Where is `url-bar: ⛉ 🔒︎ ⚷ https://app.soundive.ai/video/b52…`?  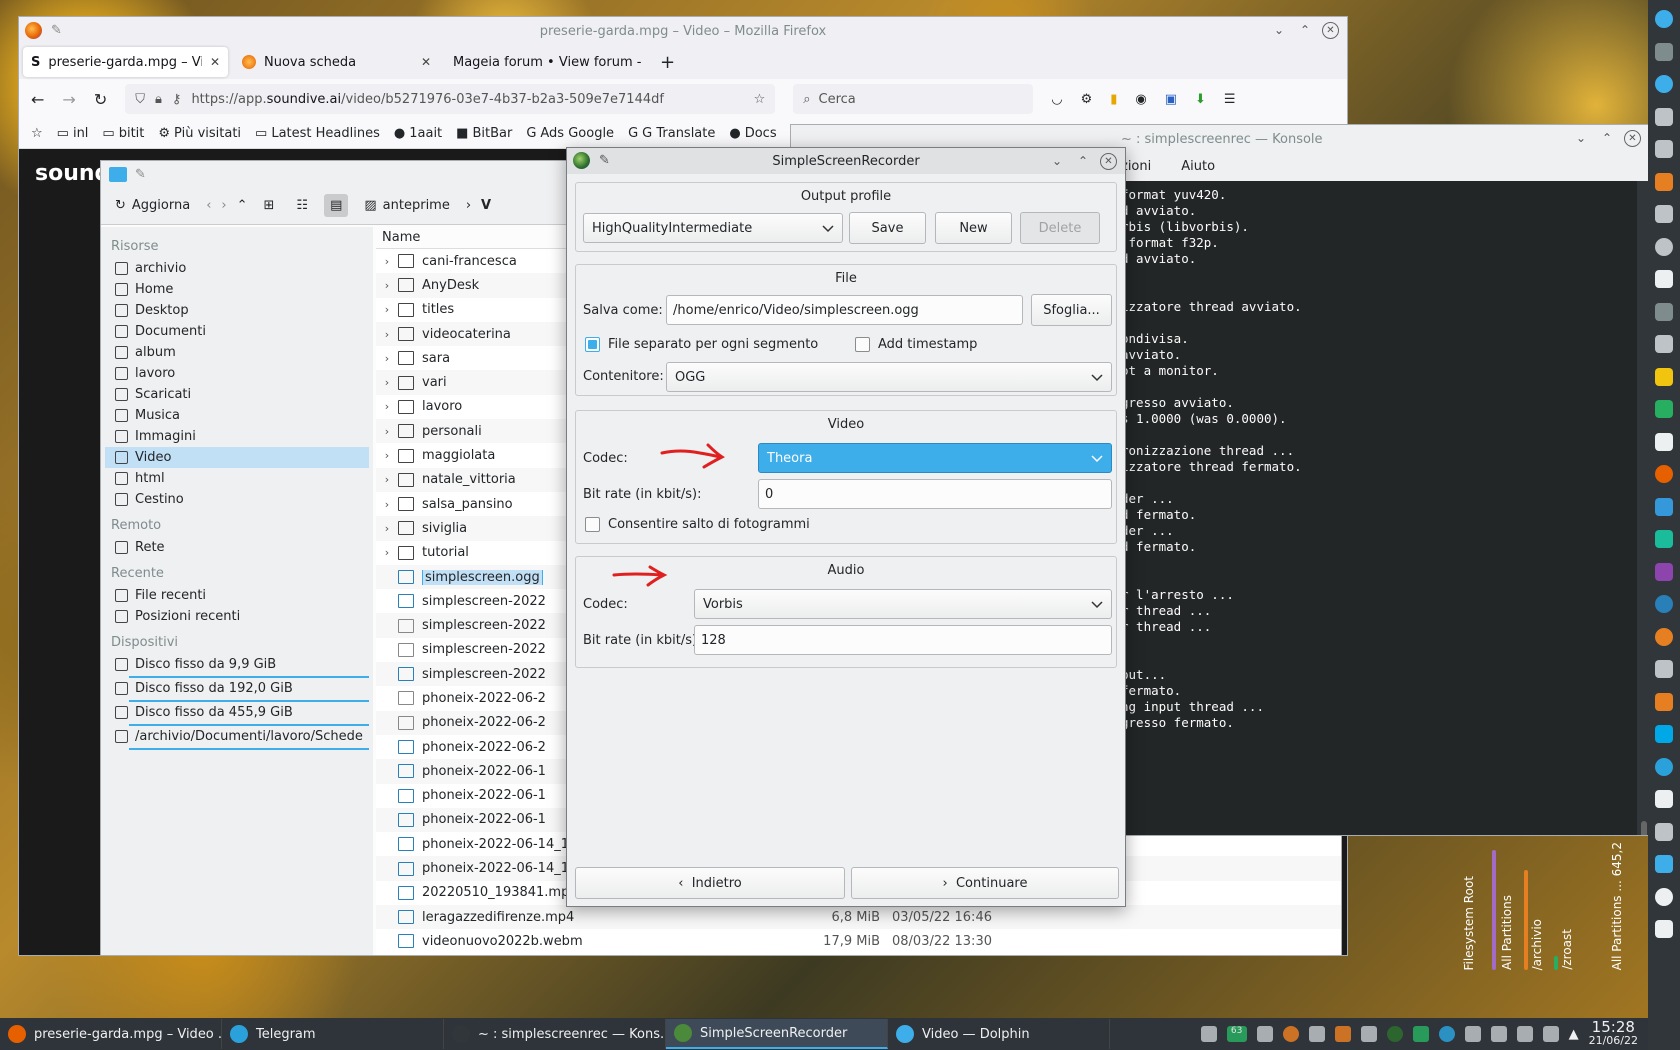 url-bar: ⛉ 🔒︎ ⚷ https://app.soundive.ai/video/b52… is located at coordinates (450, 99).